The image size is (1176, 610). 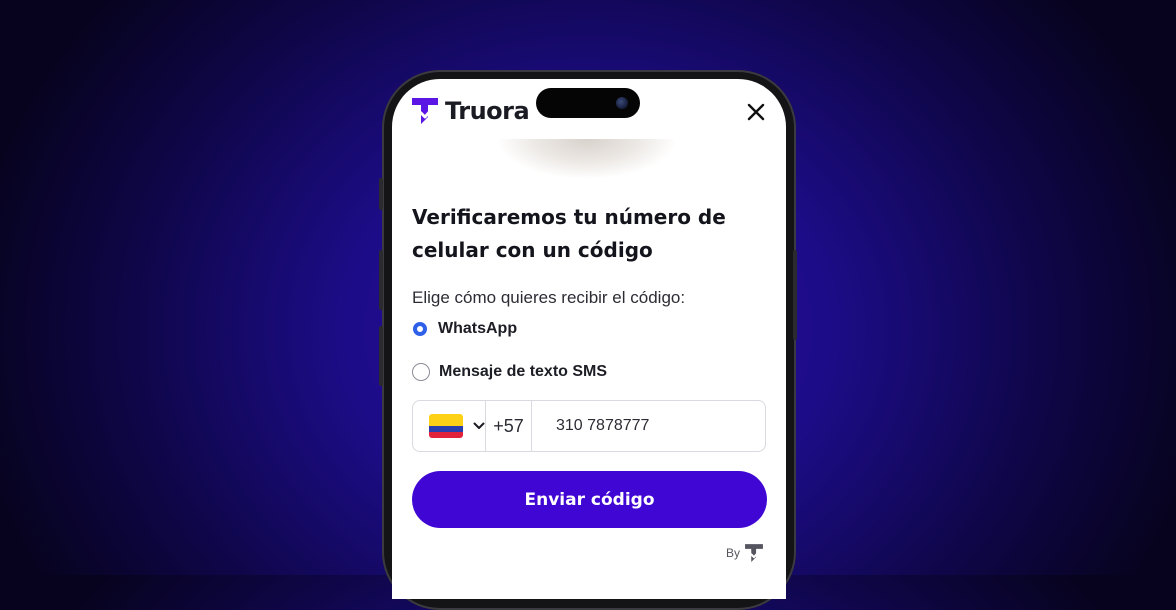 I want to click on chevron-down-icon, so click(x=479, y=425).